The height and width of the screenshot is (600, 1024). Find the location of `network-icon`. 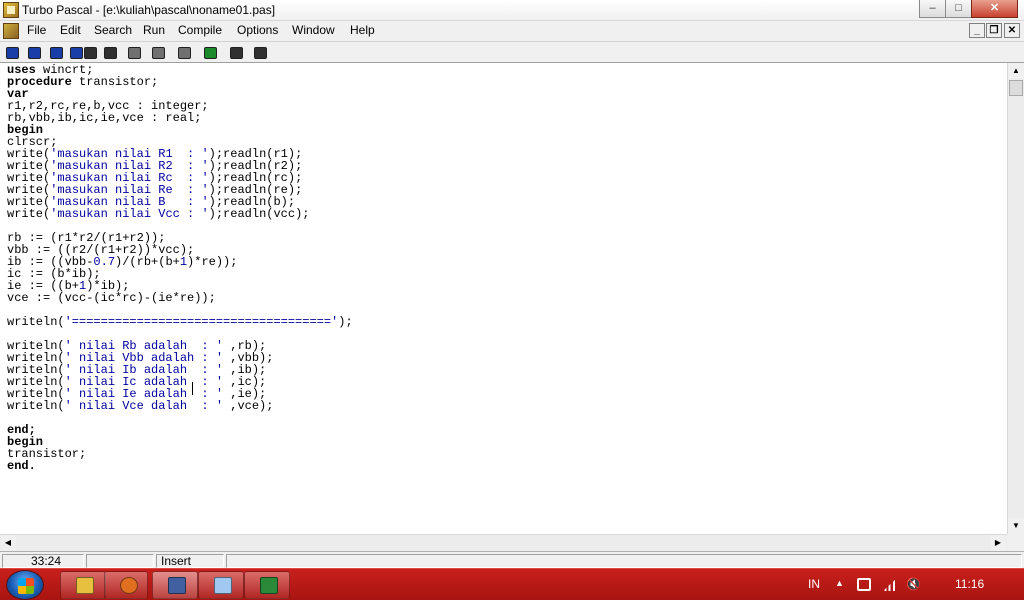

network-icon is located at coordinates (890, 584).